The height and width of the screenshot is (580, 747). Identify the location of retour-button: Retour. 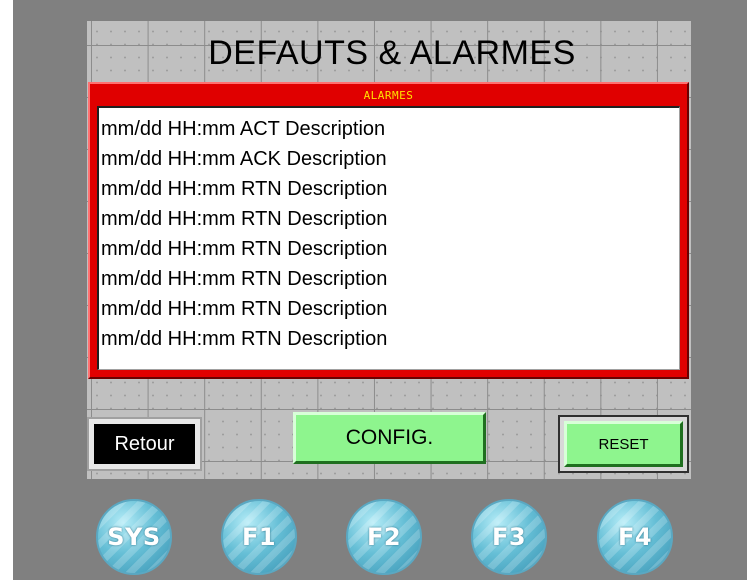
(144, 444).